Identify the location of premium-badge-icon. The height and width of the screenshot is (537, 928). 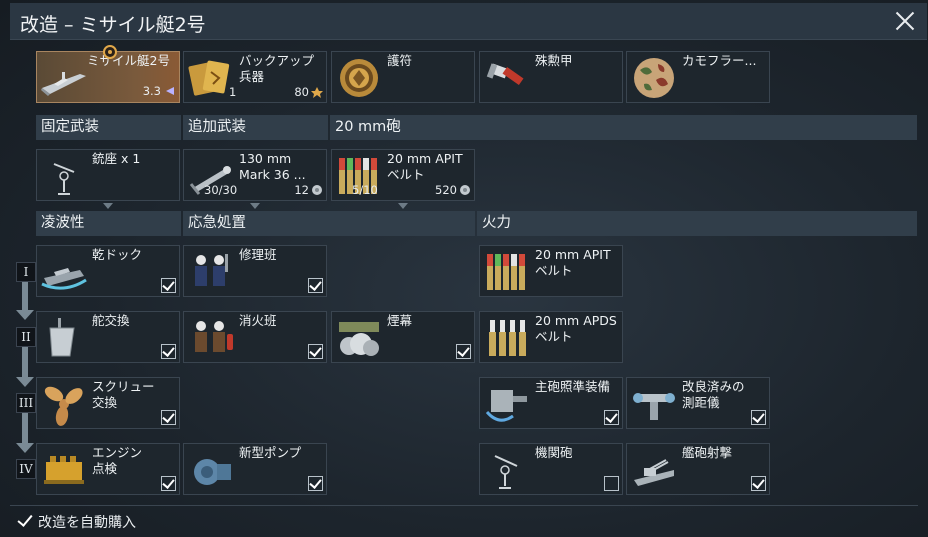
(110, 52).